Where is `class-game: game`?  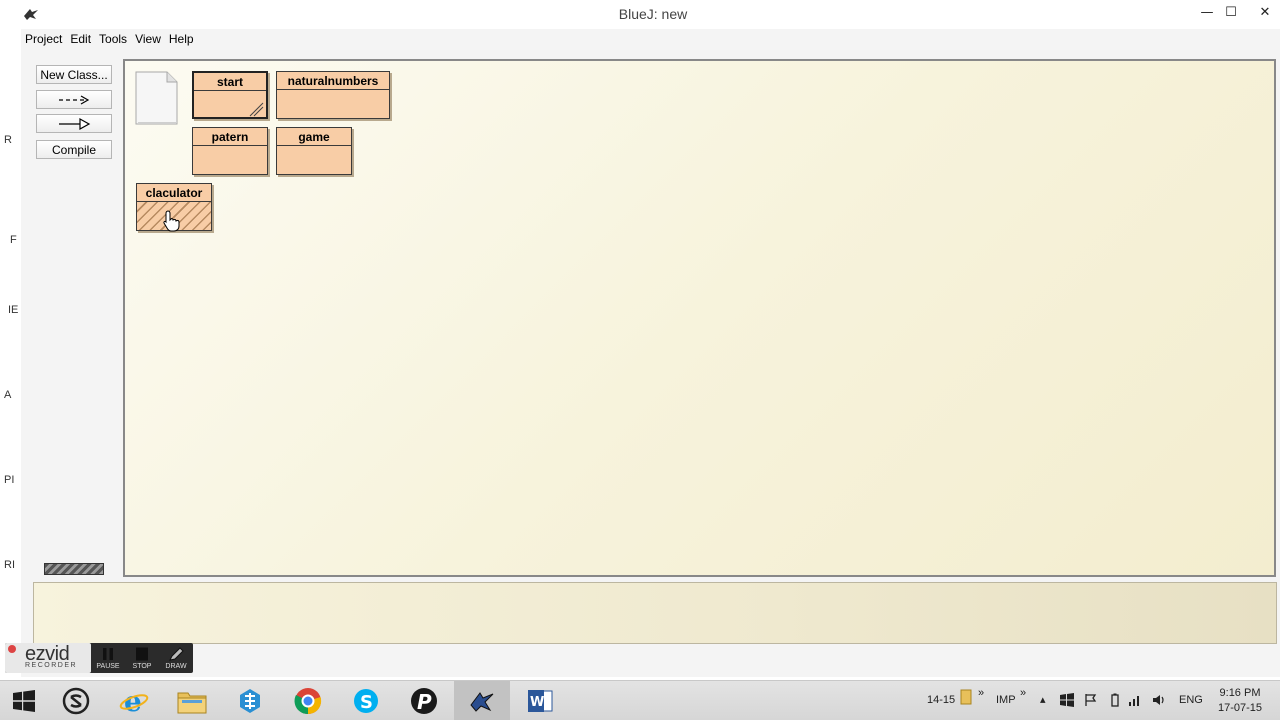
class-game: game is located at coordinates (314, 151).